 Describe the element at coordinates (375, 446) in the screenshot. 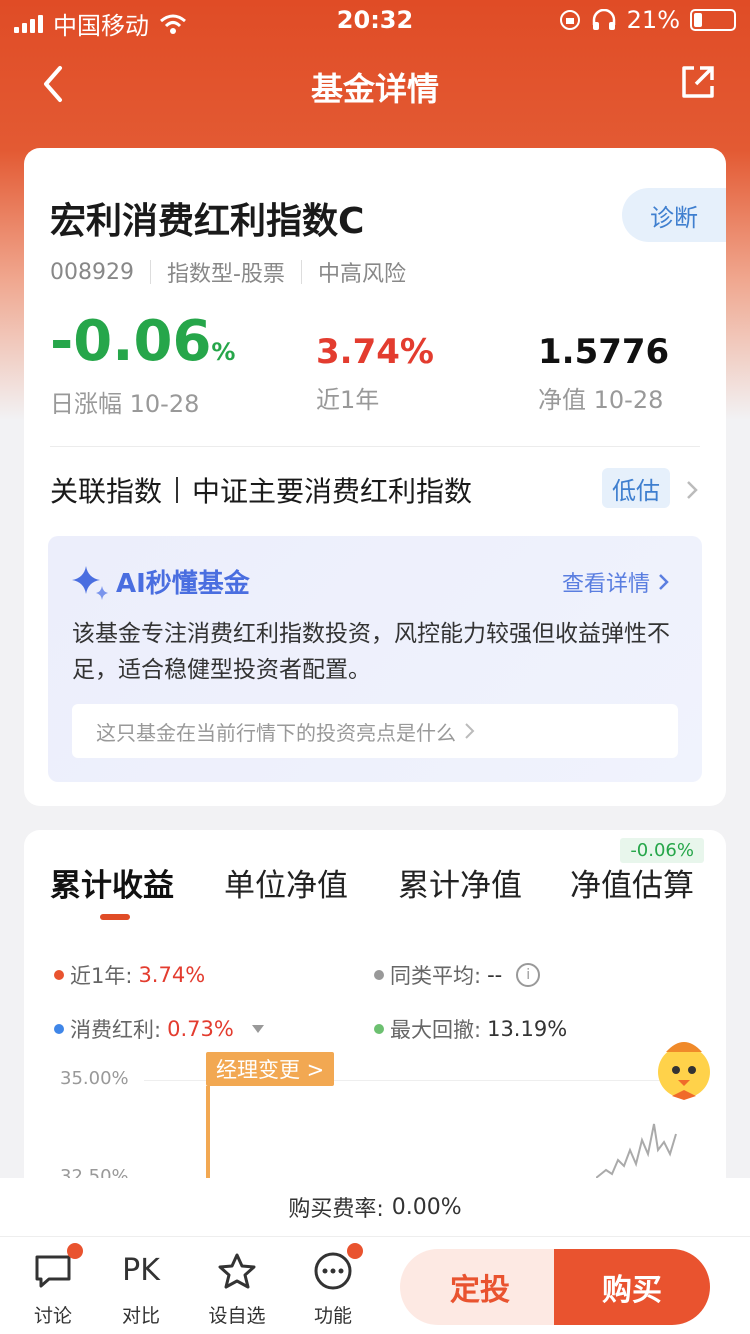

I see `divider` at that location.